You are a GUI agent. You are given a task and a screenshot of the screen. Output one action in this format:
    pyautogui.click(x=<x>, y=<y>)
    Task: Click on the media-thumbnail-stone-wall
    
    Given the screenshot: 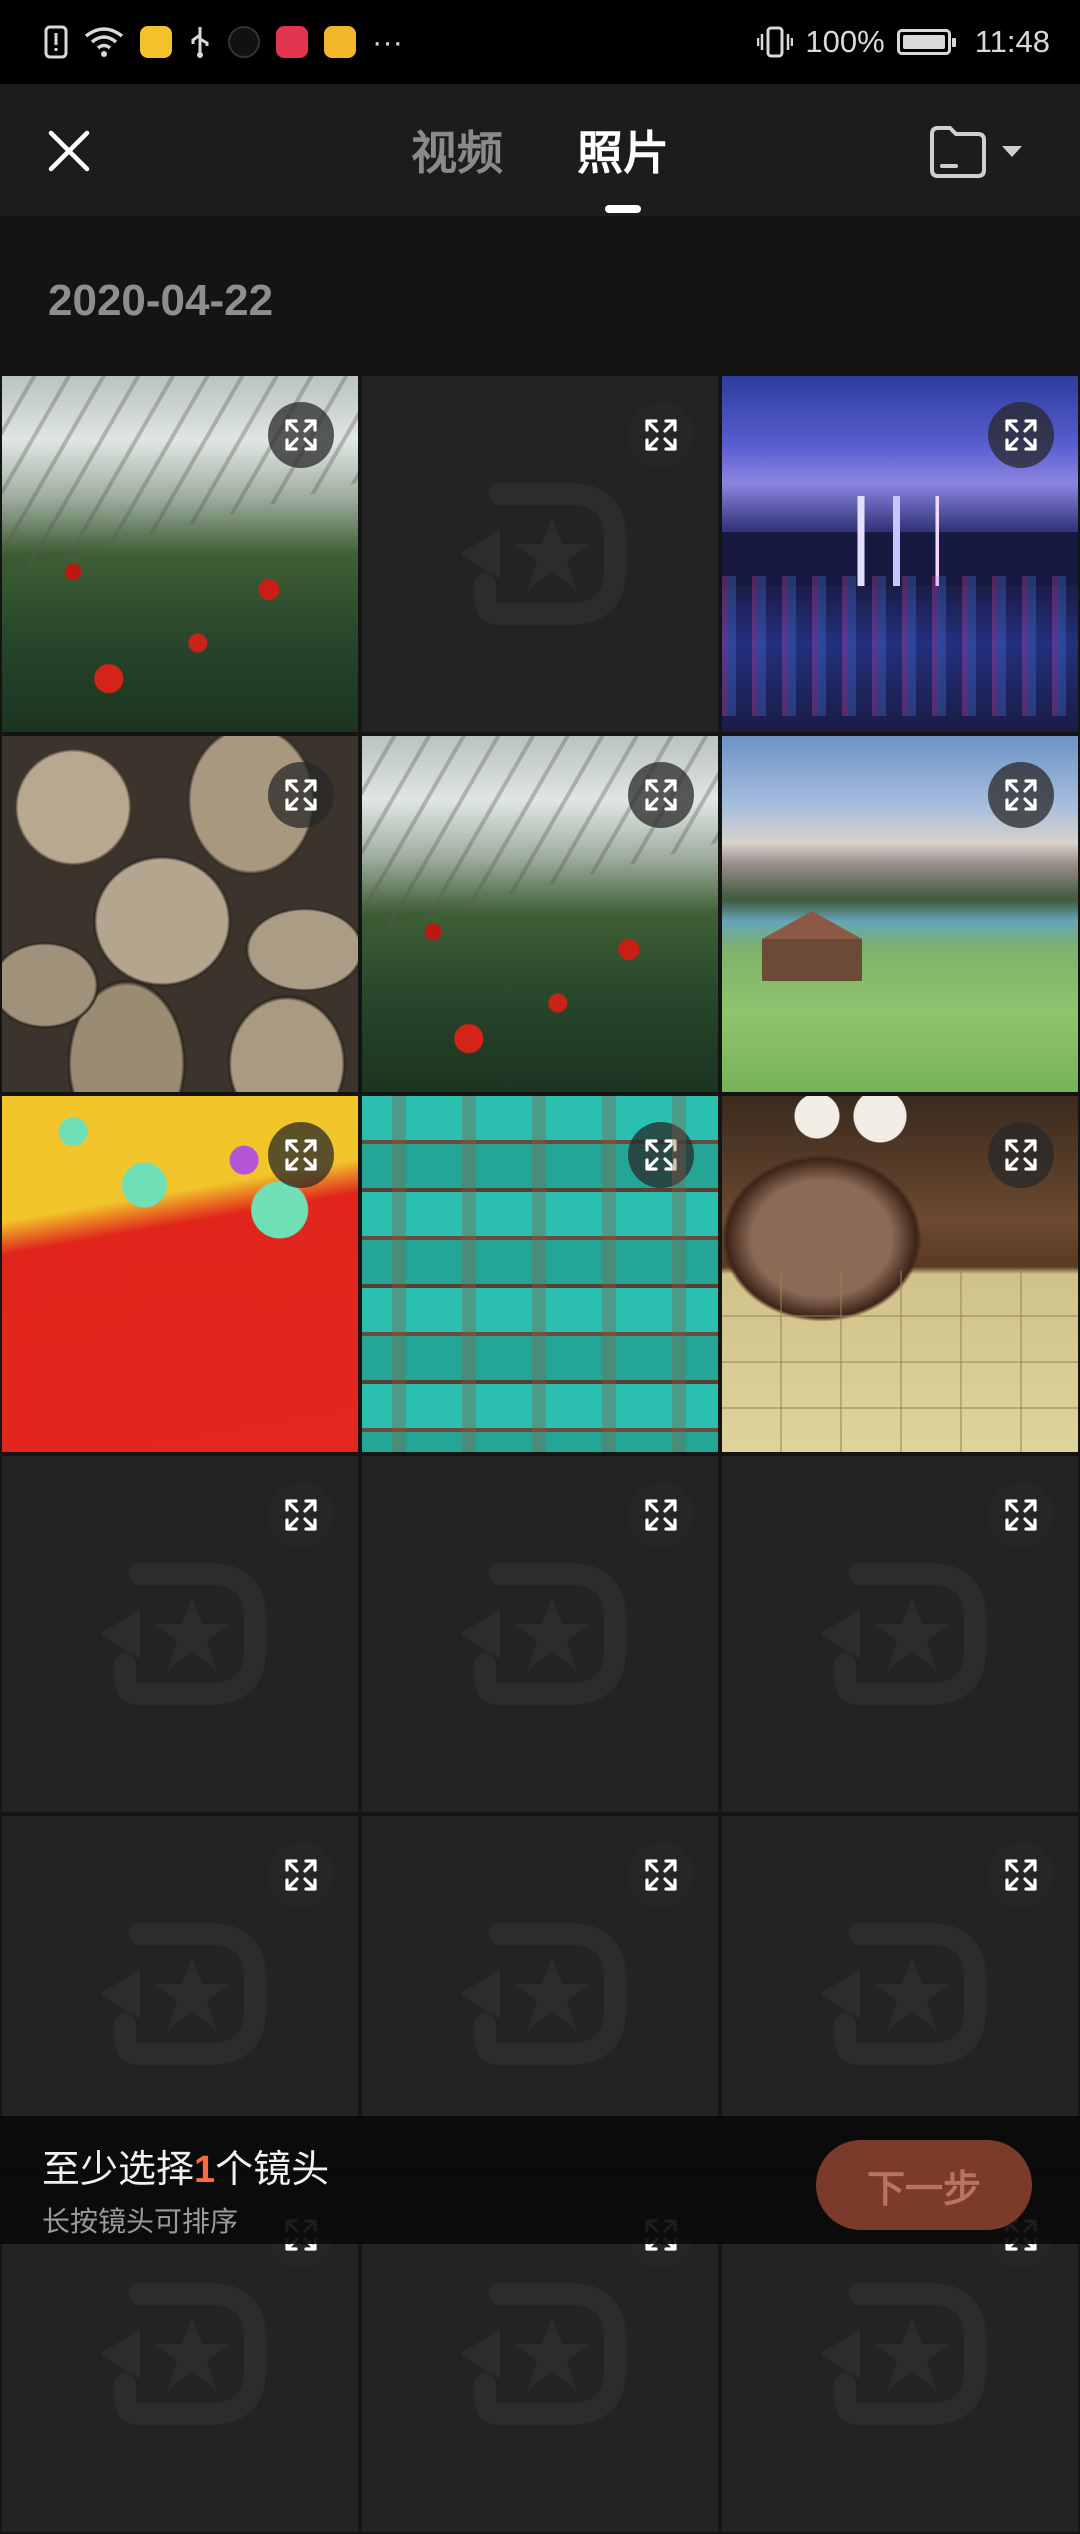 What is the action you would take?
    pyautogui.click(x=180, y=914)
    